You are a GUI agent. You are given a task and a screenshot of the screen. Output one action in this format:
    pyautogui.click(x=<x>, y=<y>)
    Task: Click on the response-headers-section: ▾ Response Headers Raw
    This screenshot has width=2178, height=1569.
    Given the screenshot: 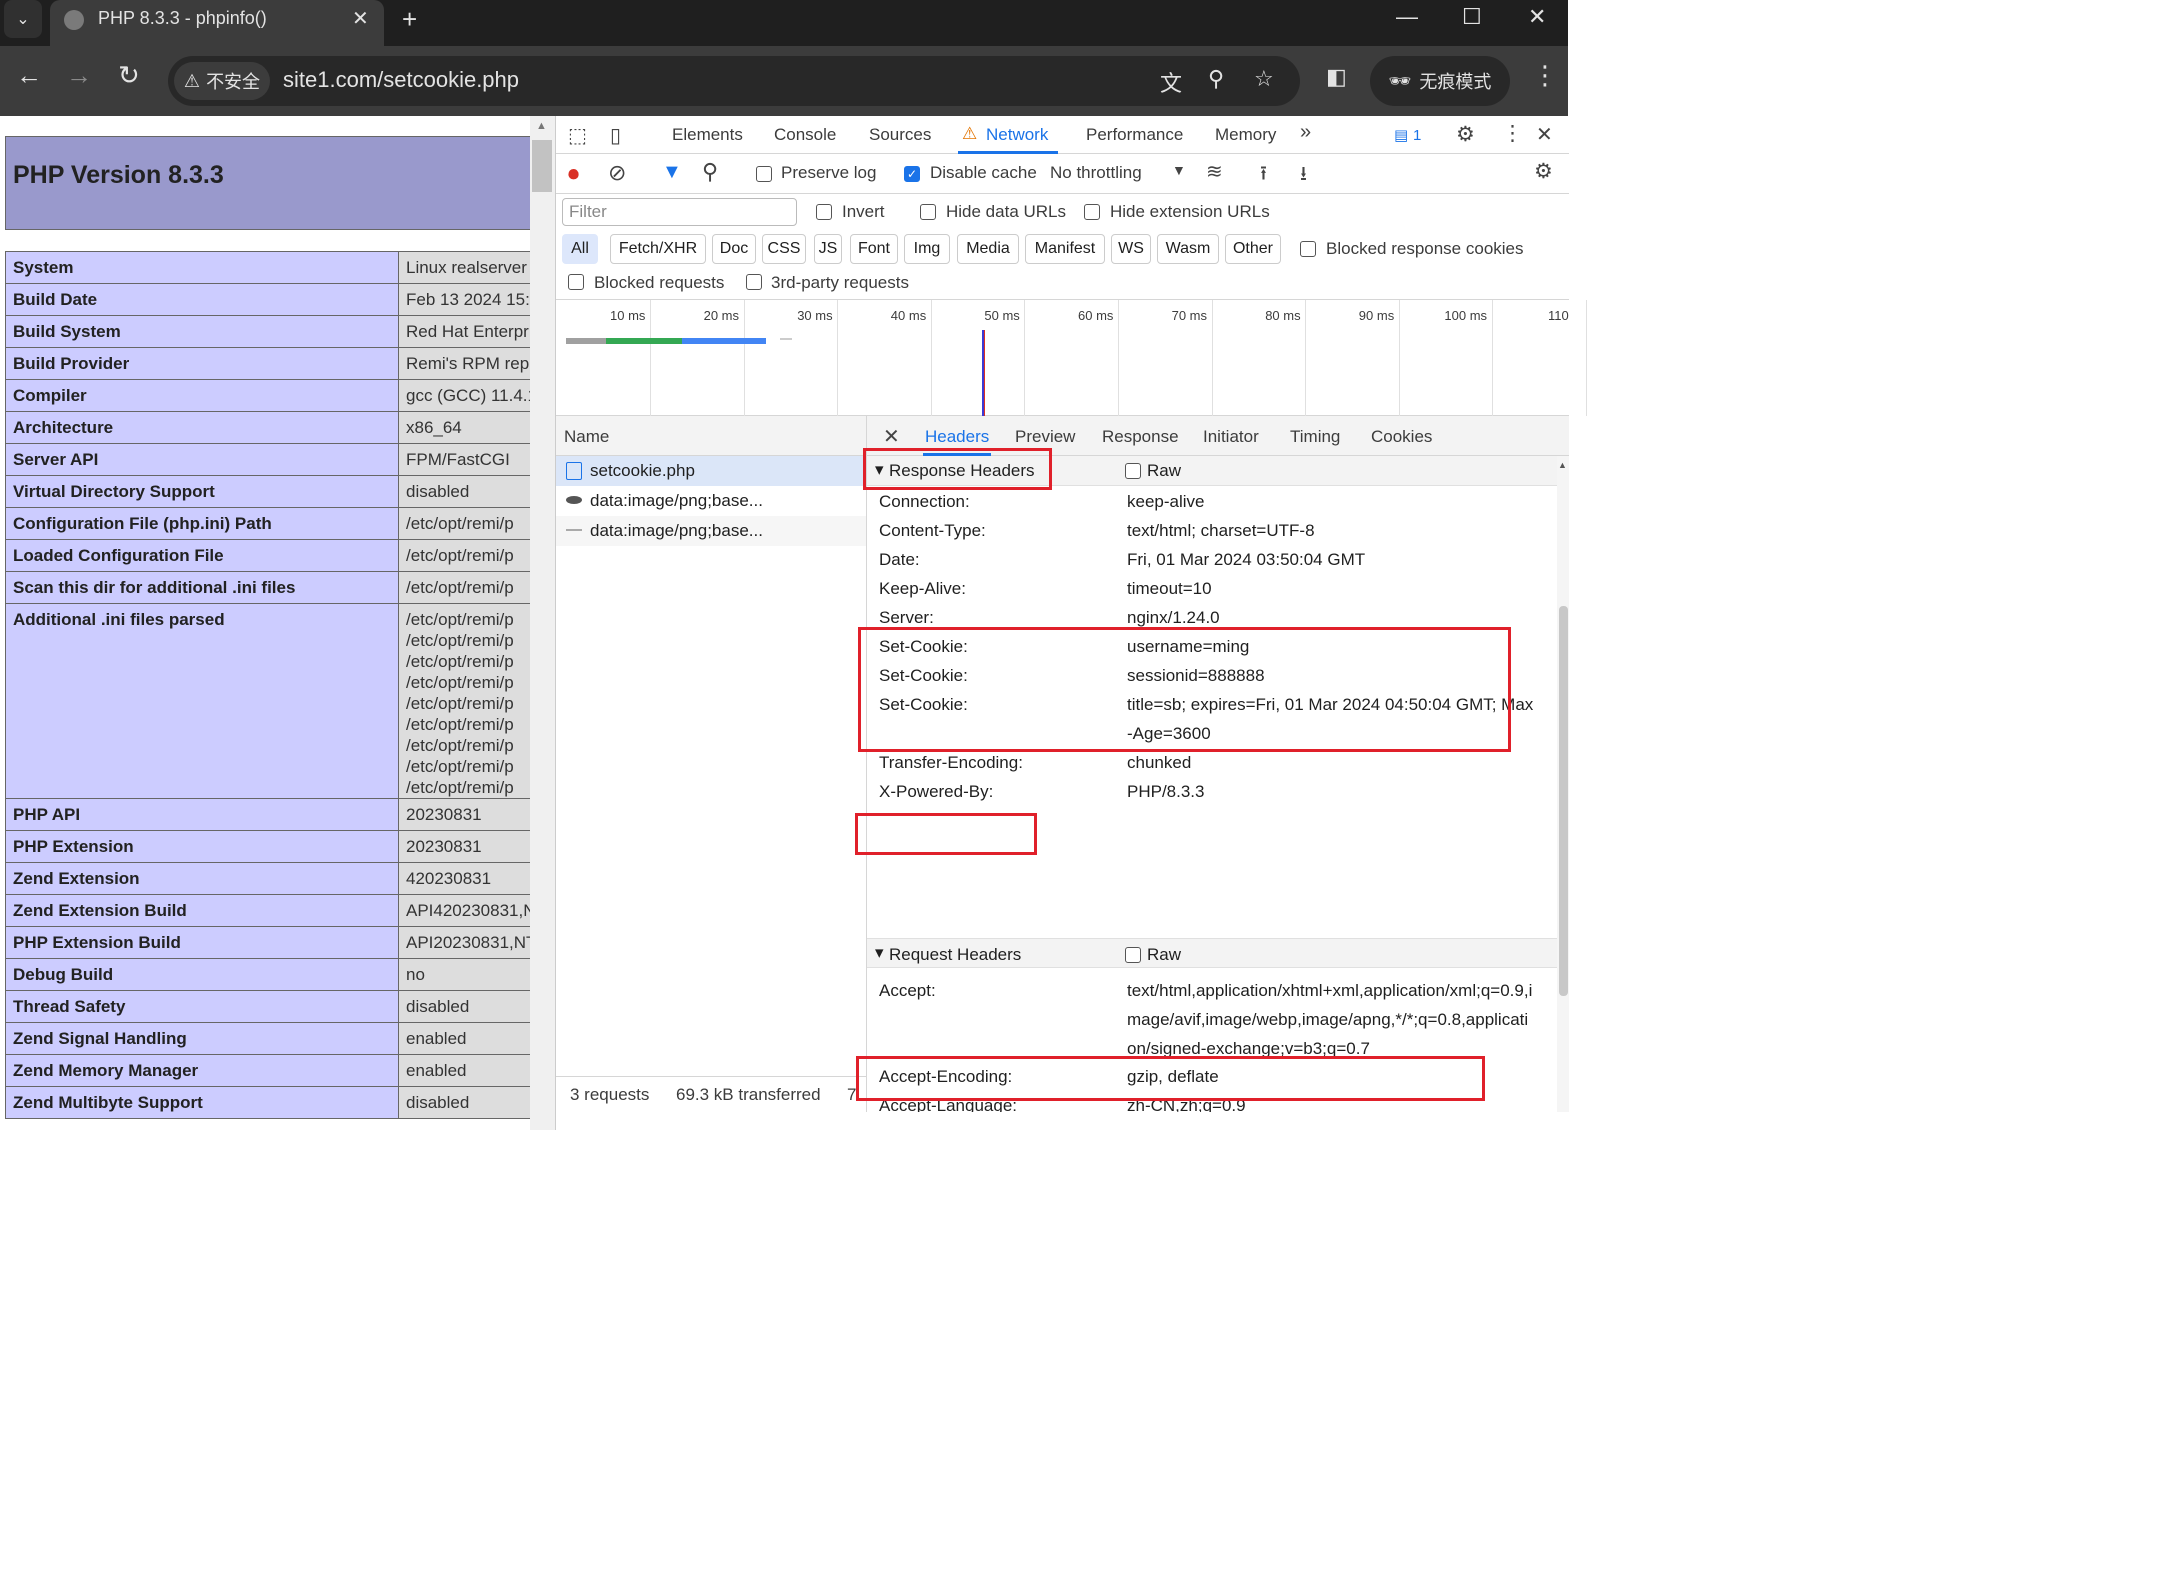 What is the action you would take?
    pyautogui.click(x=1212, y=471)
    